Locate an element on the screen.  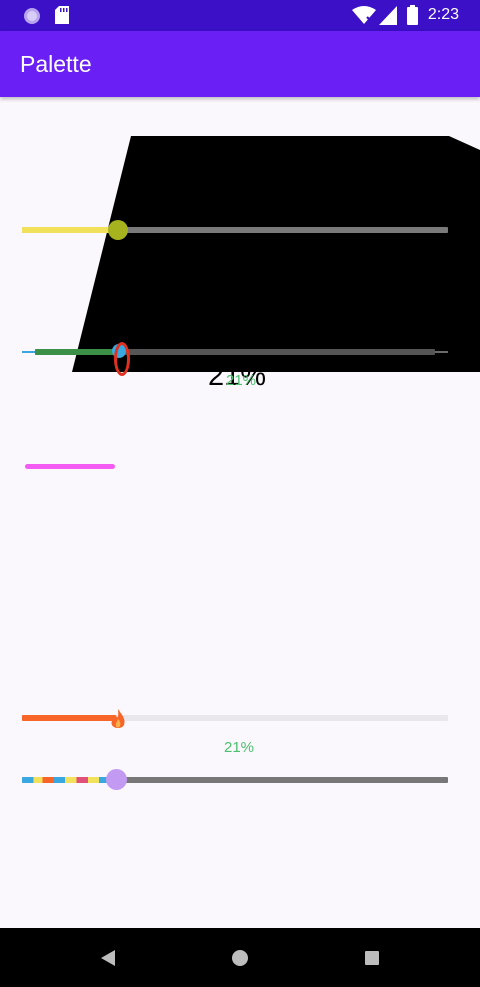
navigation-bar is located at coordinates (240, 957).